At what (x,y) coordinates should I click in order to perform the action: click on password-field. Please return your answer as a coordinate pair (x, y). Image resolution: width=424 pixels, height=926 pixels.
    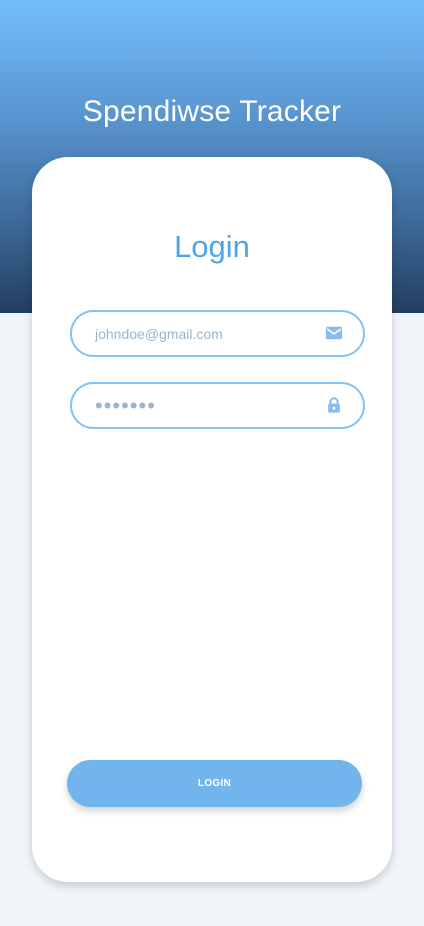
    Looking at the image, I should click on (217, 405).